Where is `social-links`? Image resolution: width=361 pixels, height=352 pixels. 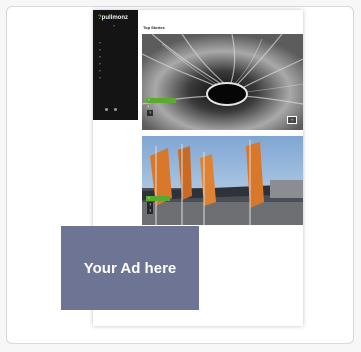
social-links is located at coordinates (114, 107).